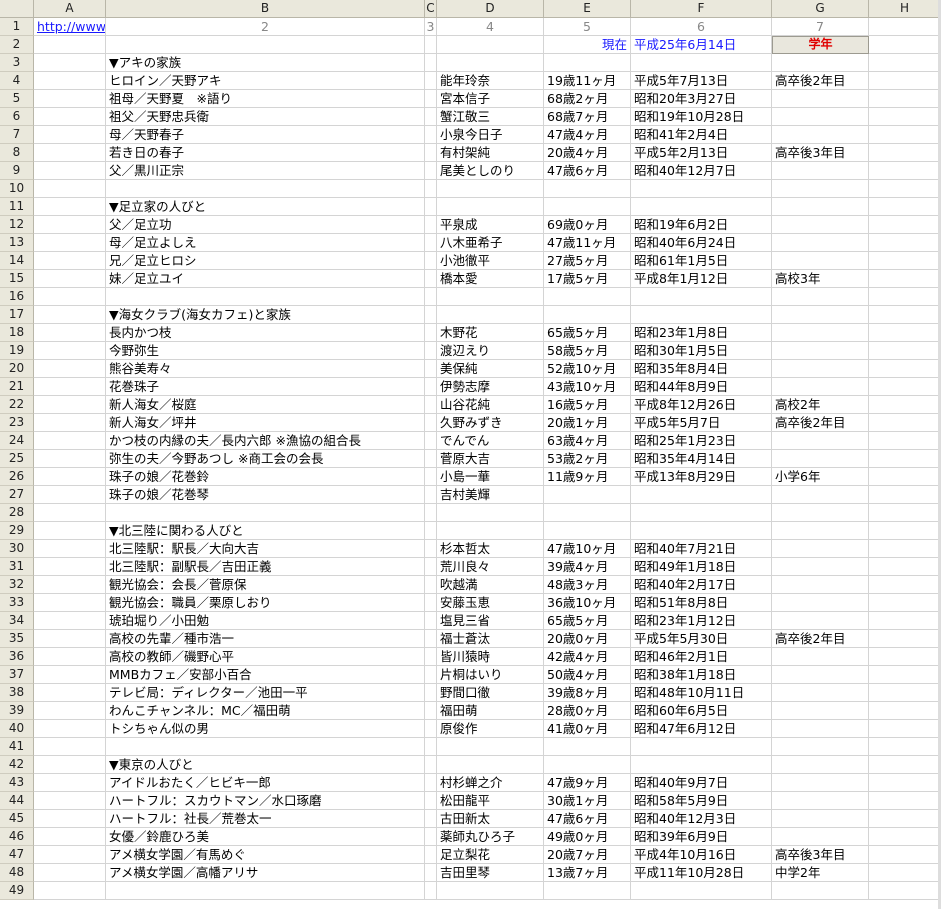 Image resolution: width=941 pixels, height=909 pixels. I want to click on row-header: 8, so click(17, 153).